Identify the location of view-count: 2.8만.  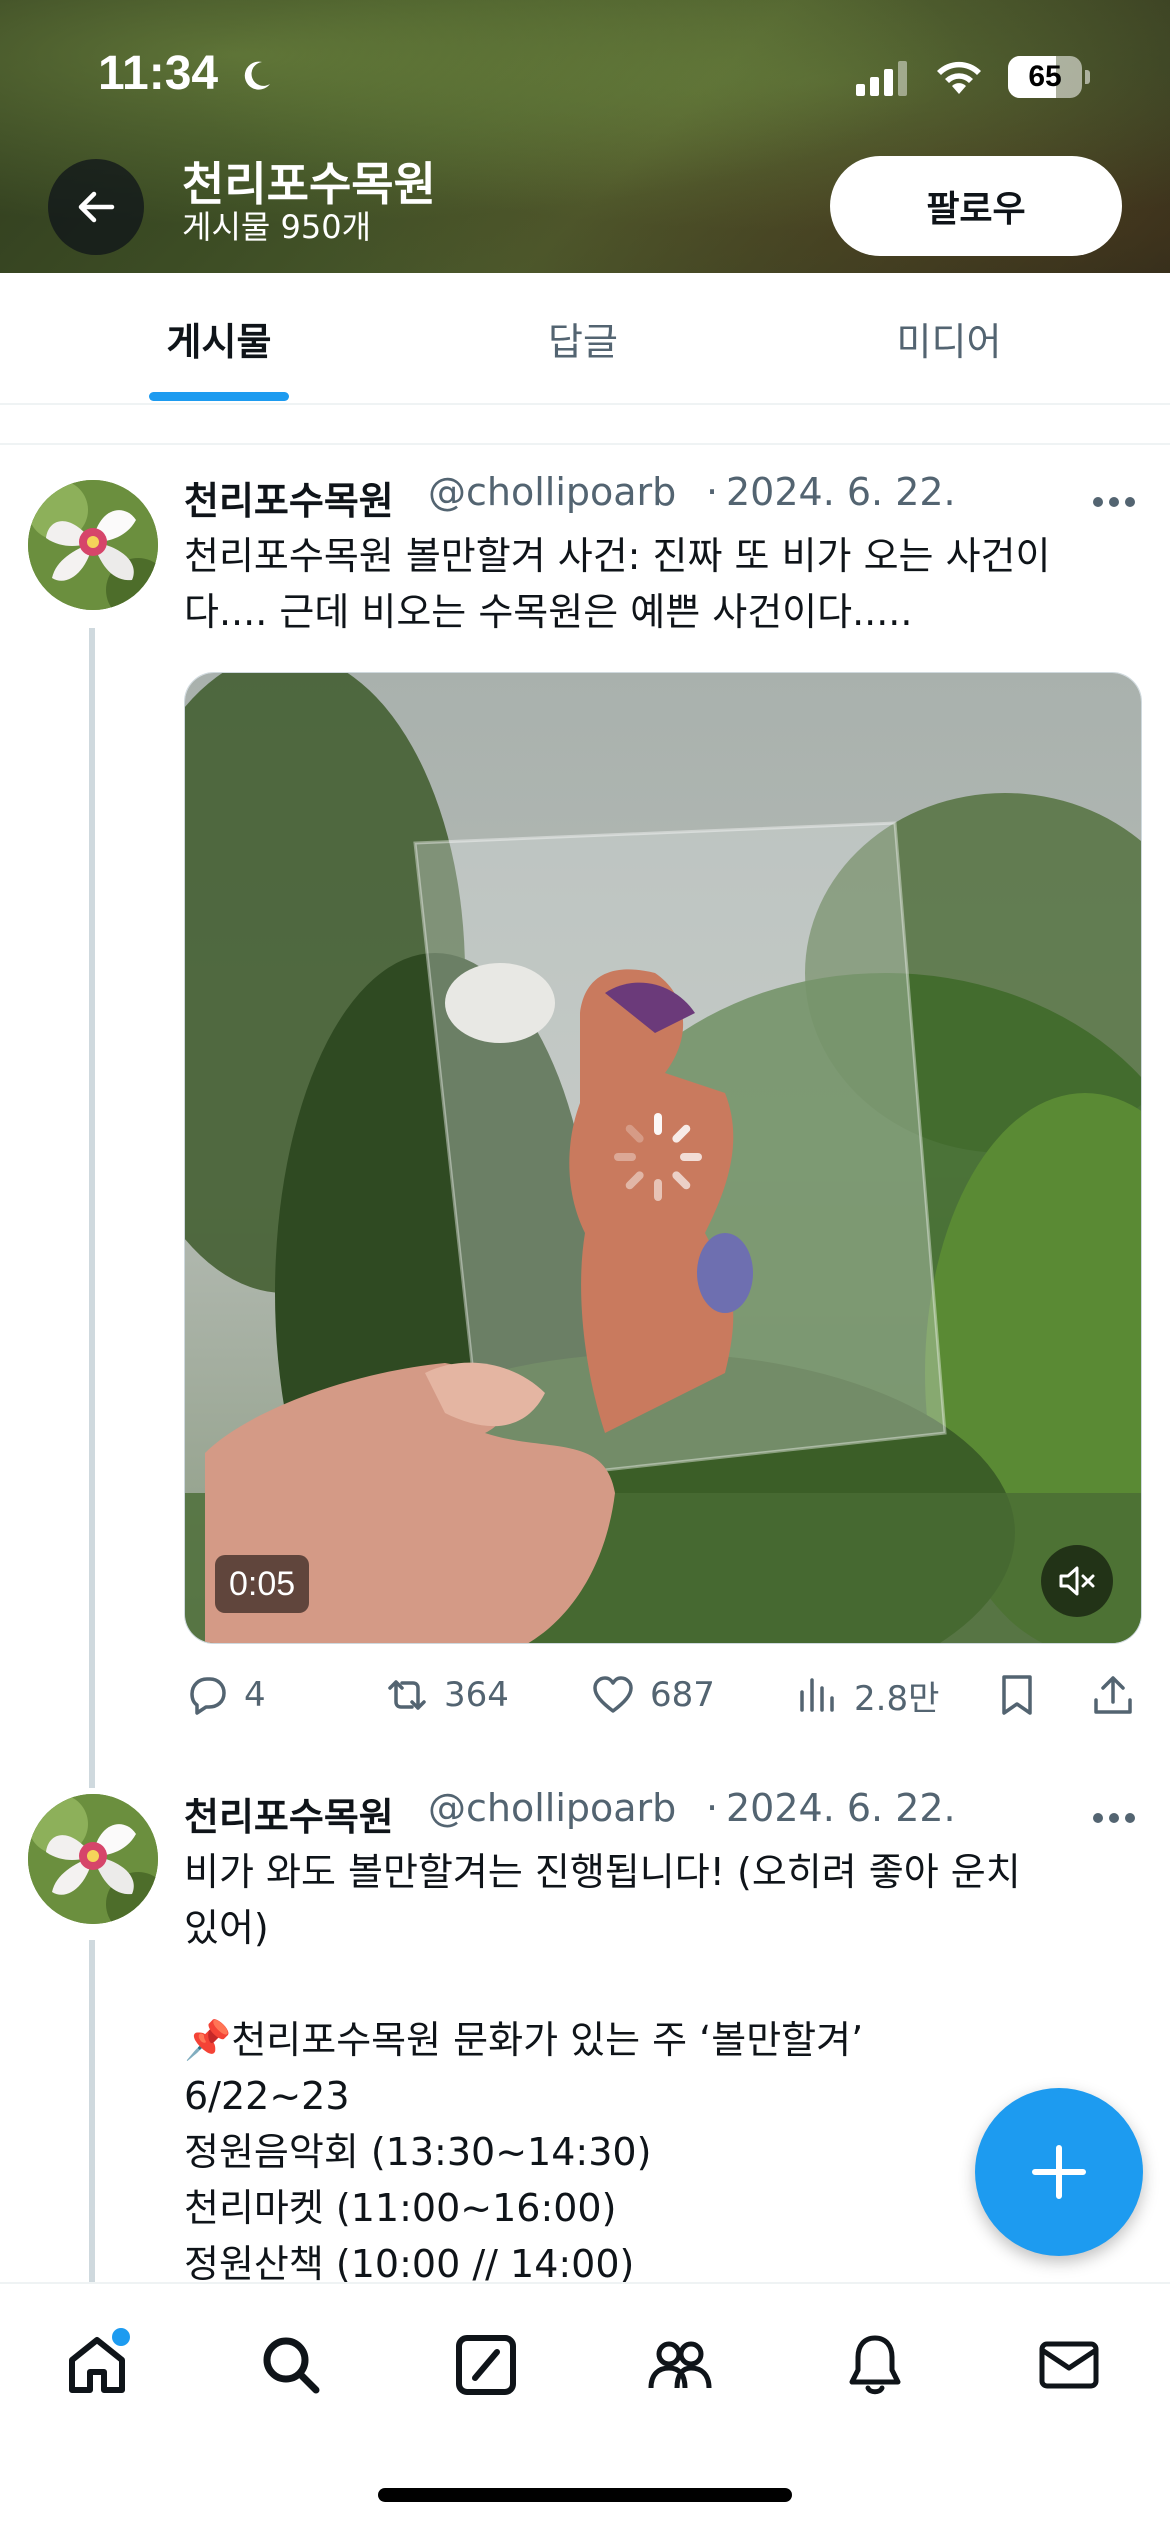
(897, 1698).